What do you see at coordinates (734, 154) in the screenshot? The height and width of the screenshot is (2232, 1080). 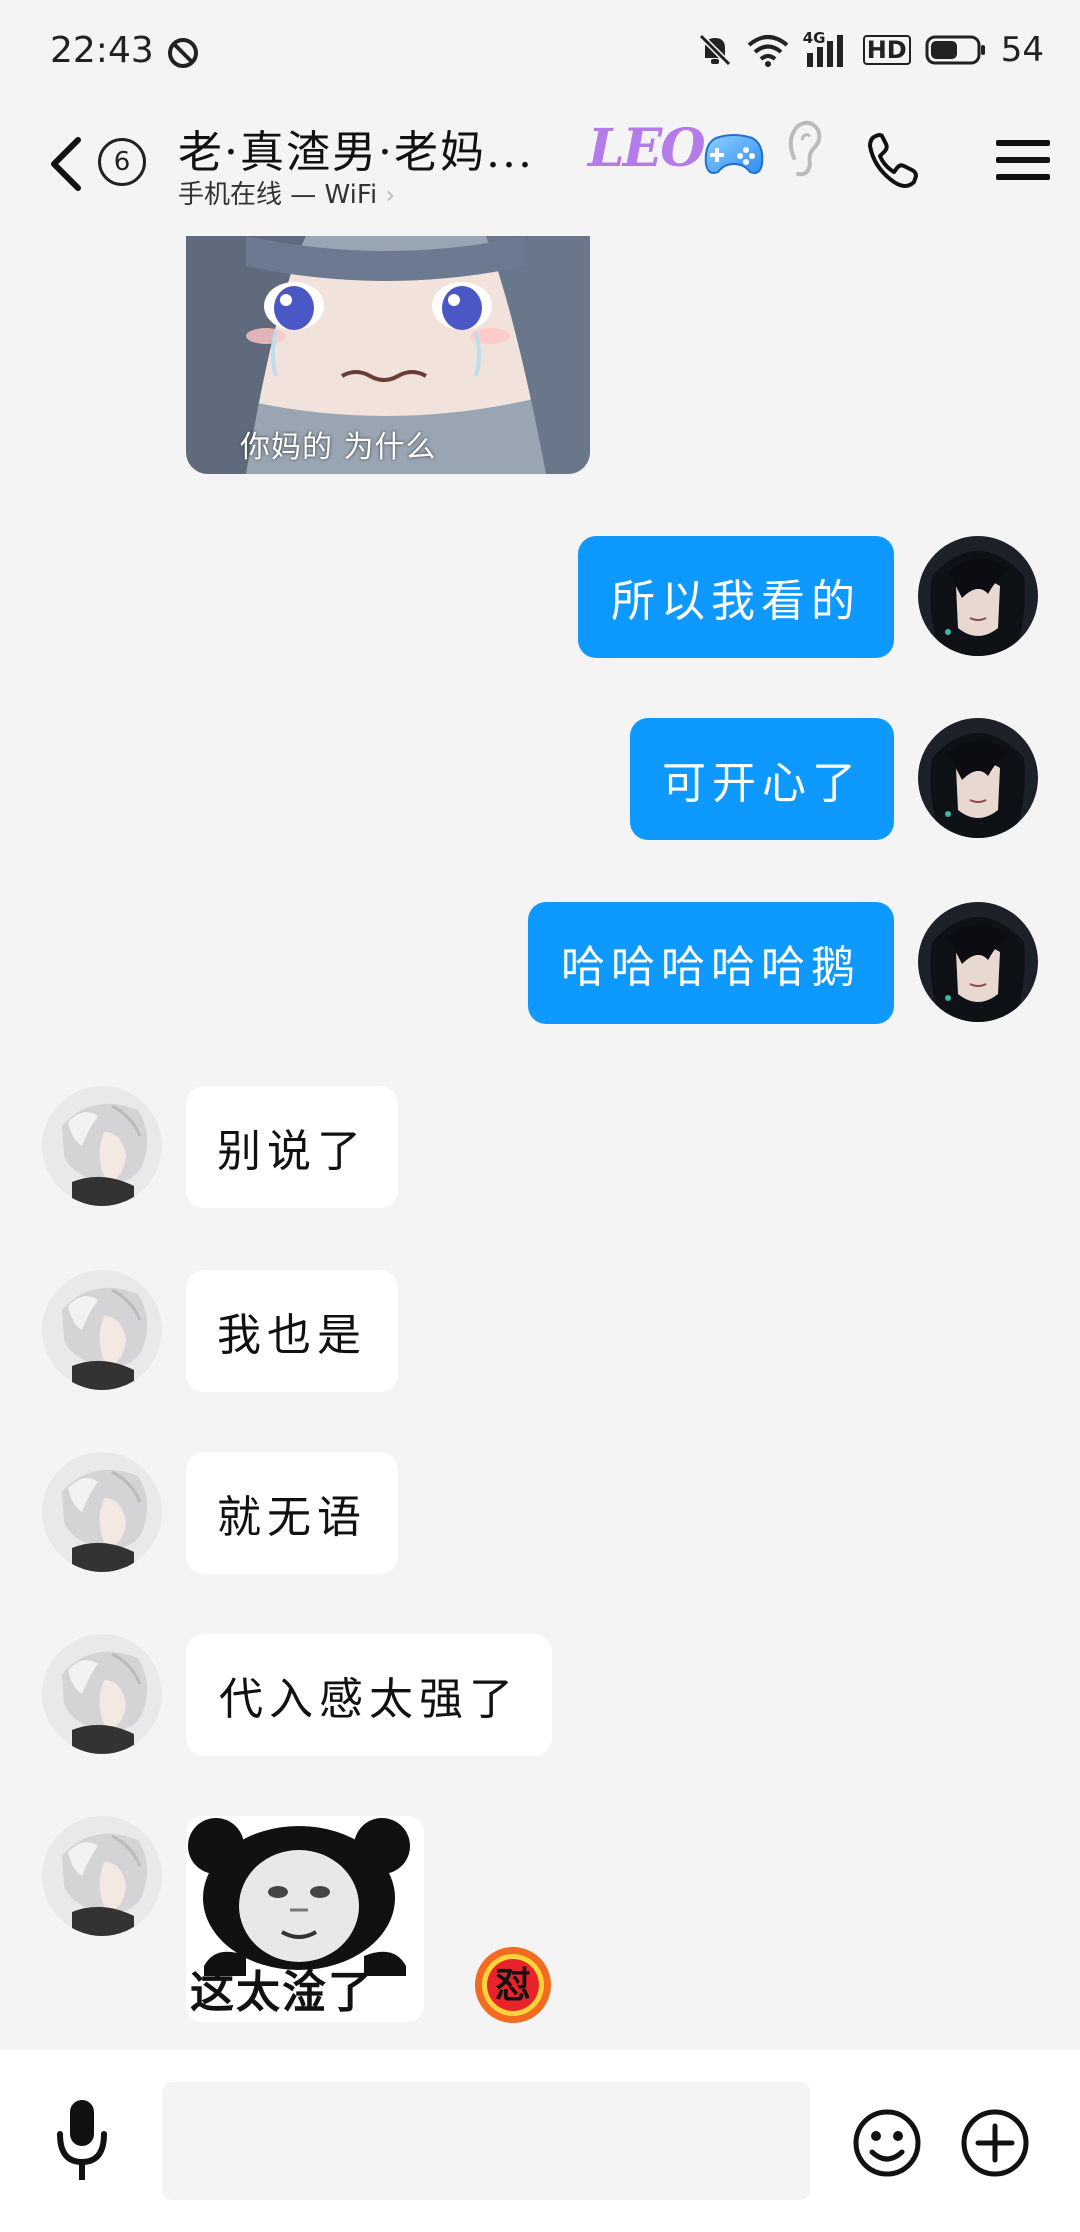 I see `gamepad-icon` at bounding box center [734, 154].